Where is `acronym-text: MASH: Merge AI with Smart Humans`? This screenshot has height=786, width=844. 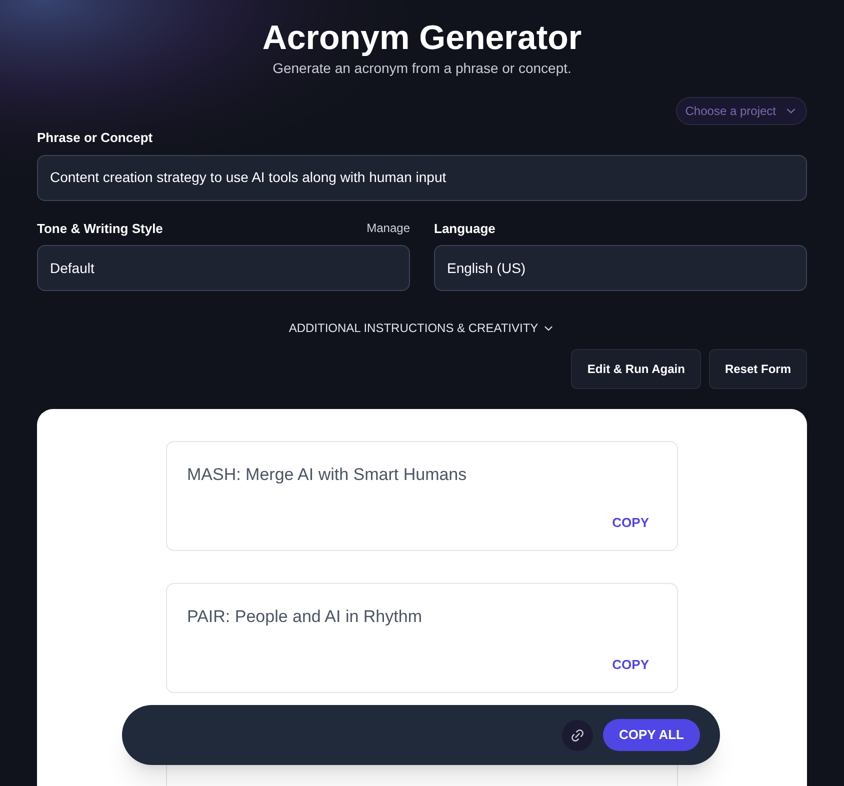 acronym-text: MASH: Merge AI with Smart Humans is located at coordinates (327, 475).